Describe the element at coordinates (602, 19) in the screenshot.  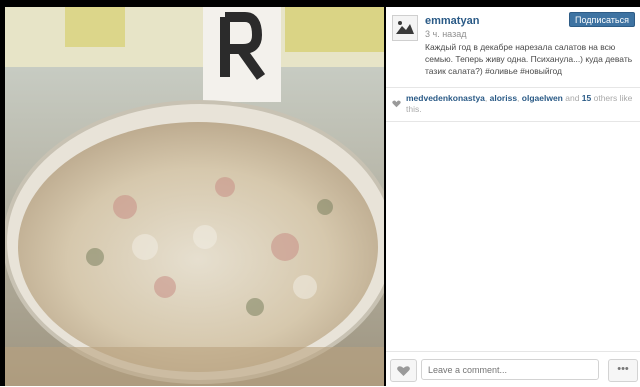
I see `follow-button: Подписаться` at that location.